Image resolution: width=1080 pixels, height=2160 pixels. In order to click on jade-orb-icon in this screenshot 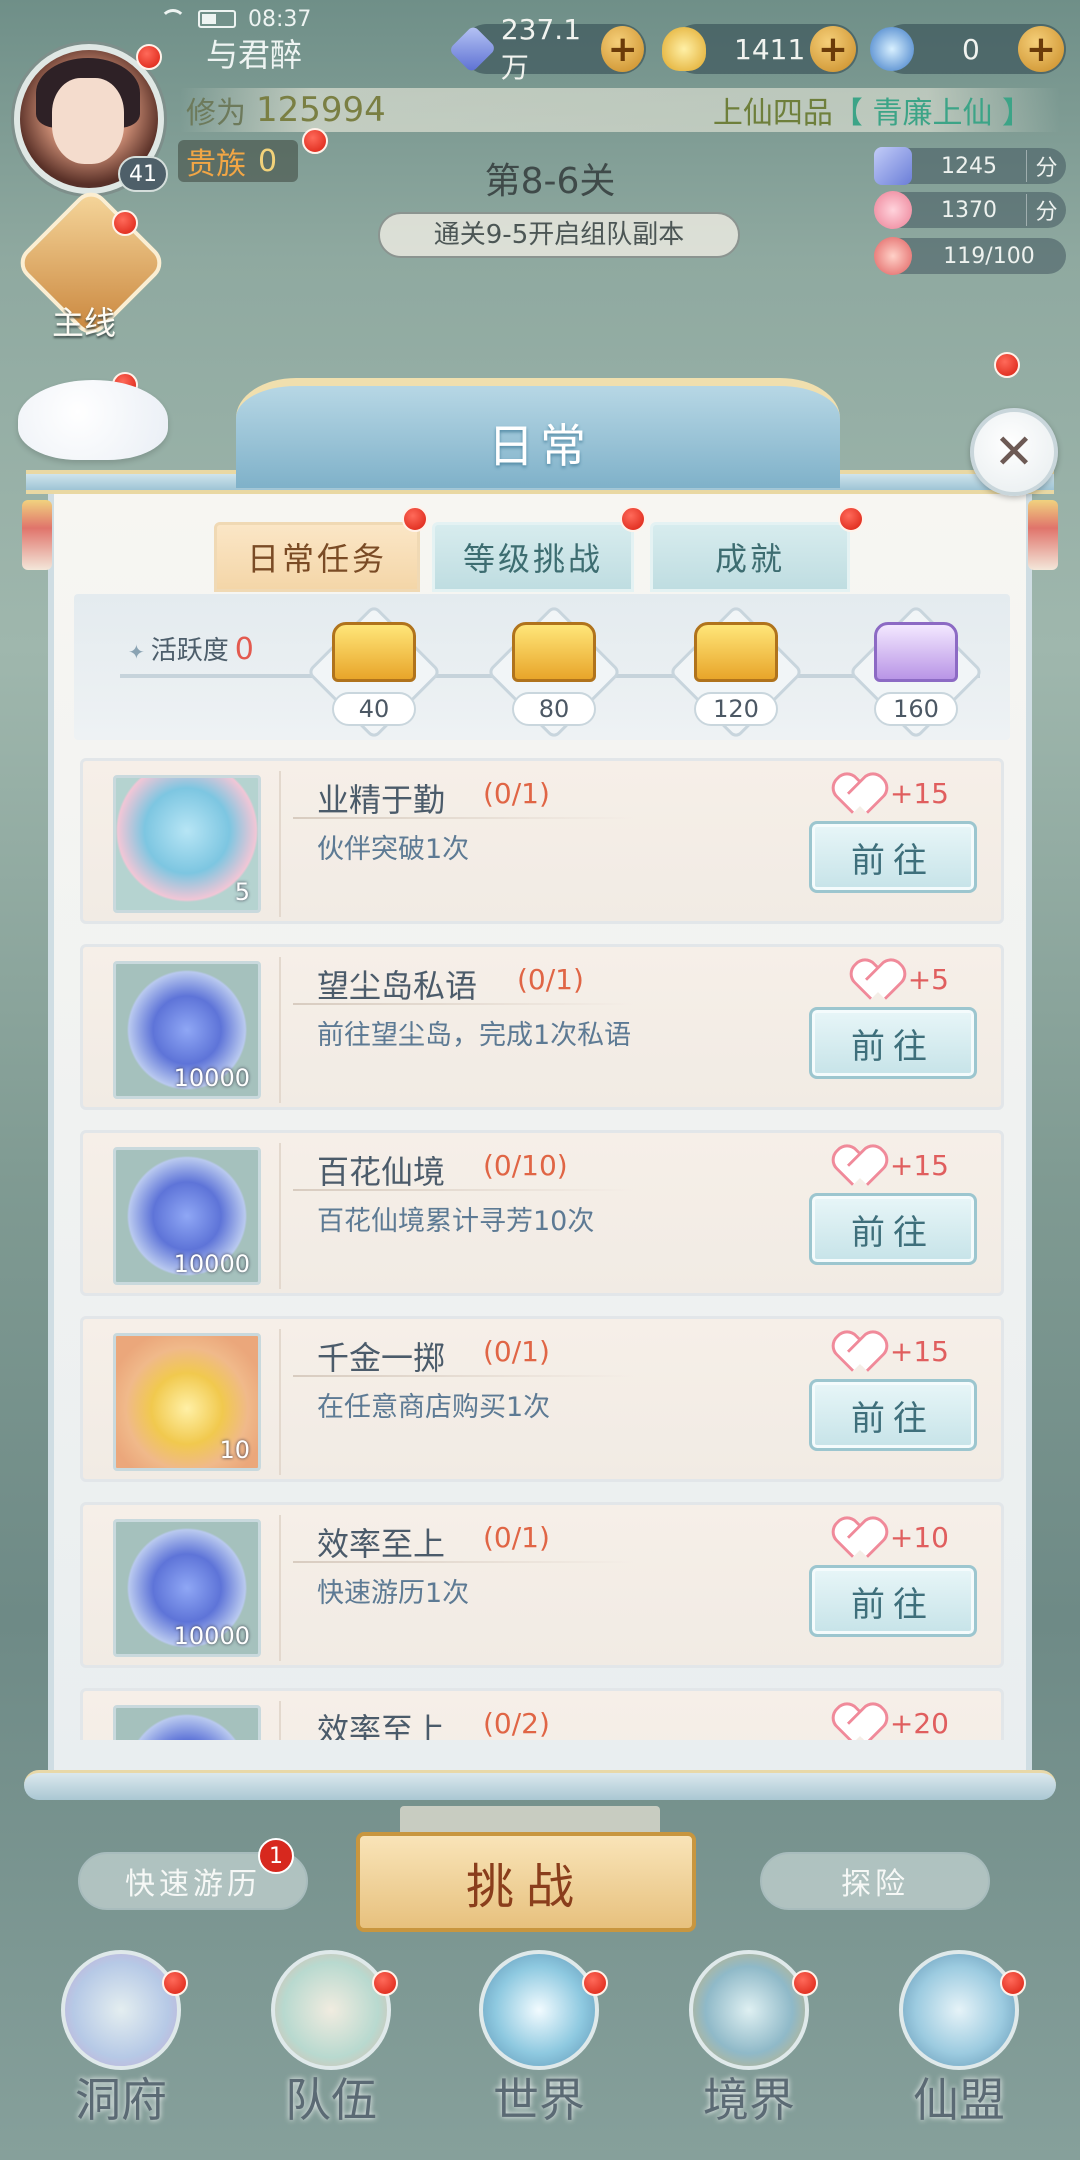, I will do `click(892, 49)`.